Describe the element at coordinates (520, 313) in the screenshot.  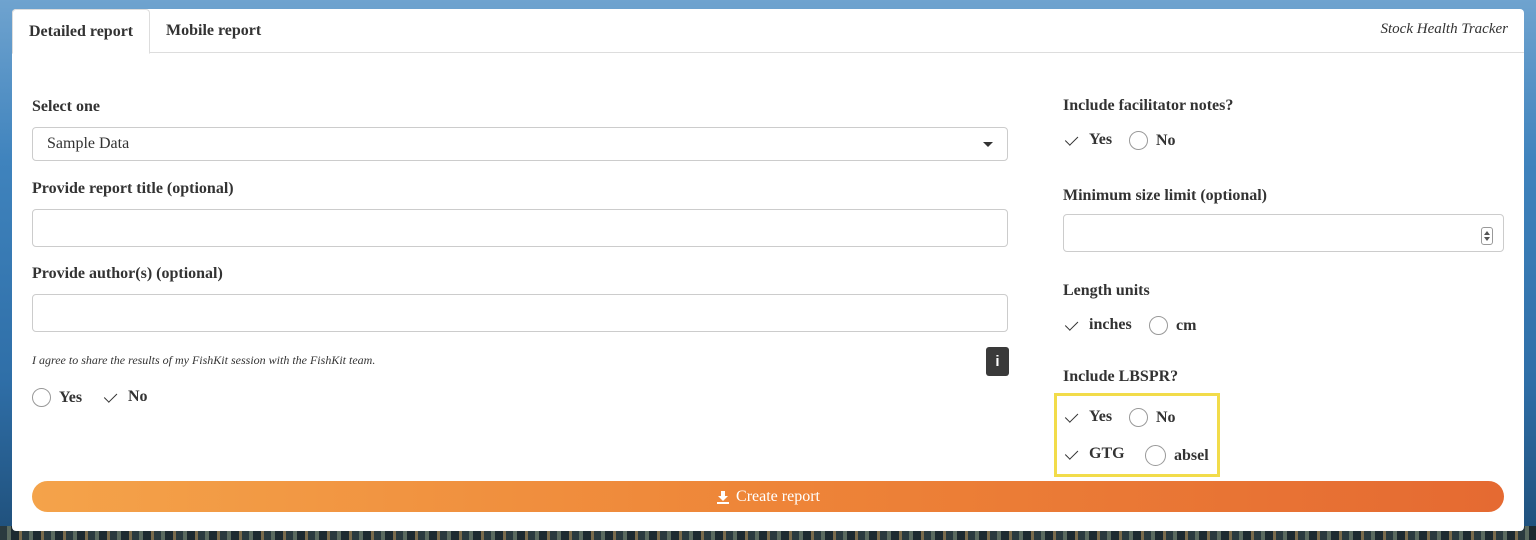
I see `authors-input` at that location.